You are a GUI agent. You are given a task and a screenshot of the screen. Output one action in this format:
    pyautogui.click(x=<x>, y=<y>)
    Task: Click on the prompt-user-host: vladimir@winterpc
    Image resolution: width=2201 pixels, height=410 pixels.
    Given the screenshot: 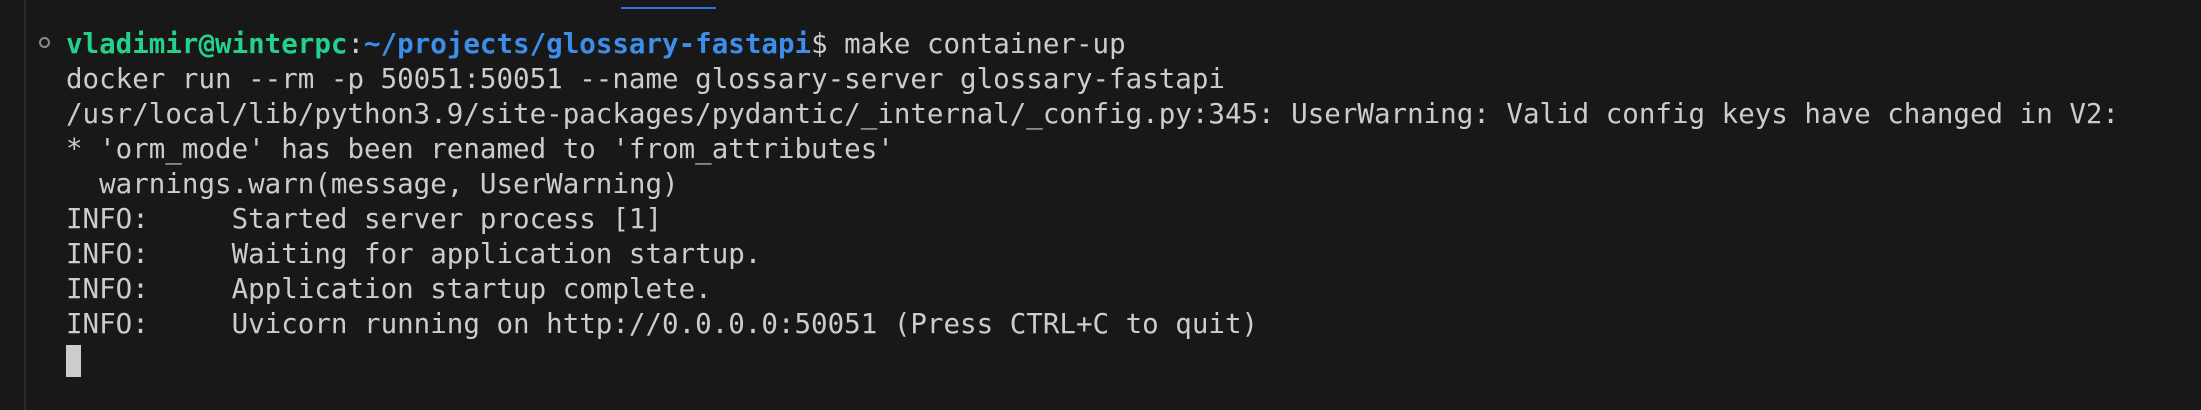 What is the action you would take?
    pyautogui.click(x=207, y=44)
    